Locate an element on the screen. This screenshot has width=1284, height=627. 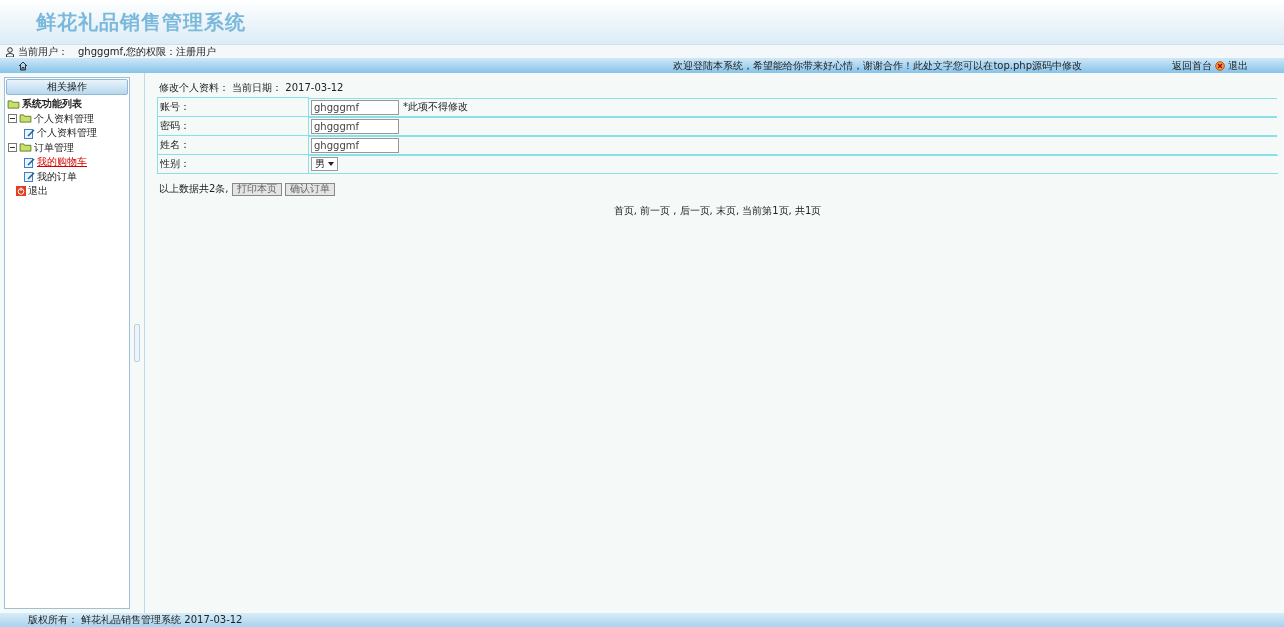
action-button: 确认订单 is located at coordinates (309, 189).